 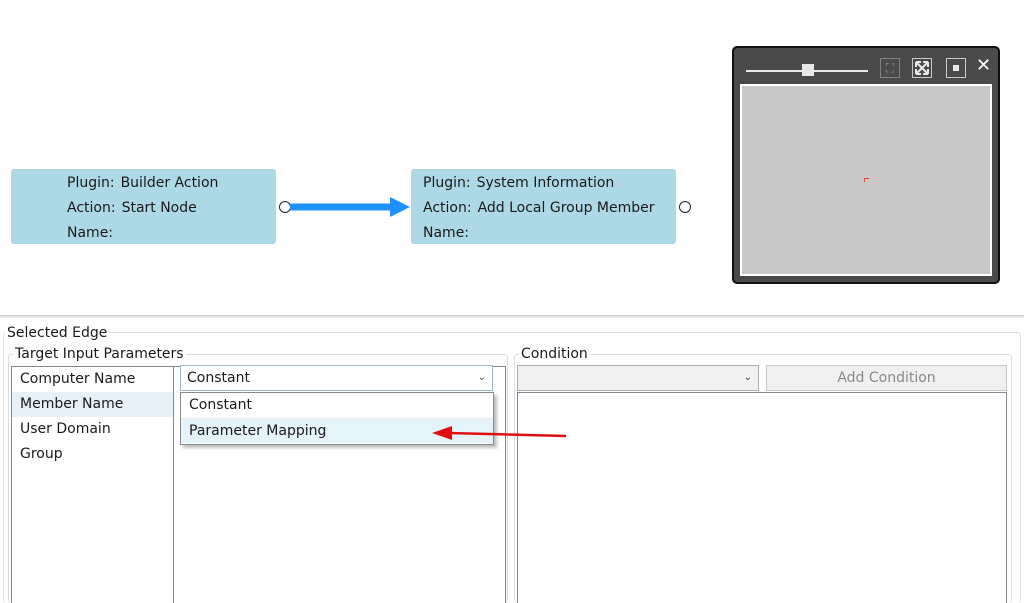 What do you see at coordinates (218, 378) in the screenshot?
I see `mapping-type-value: Constant` at bounding box center [218, 378].